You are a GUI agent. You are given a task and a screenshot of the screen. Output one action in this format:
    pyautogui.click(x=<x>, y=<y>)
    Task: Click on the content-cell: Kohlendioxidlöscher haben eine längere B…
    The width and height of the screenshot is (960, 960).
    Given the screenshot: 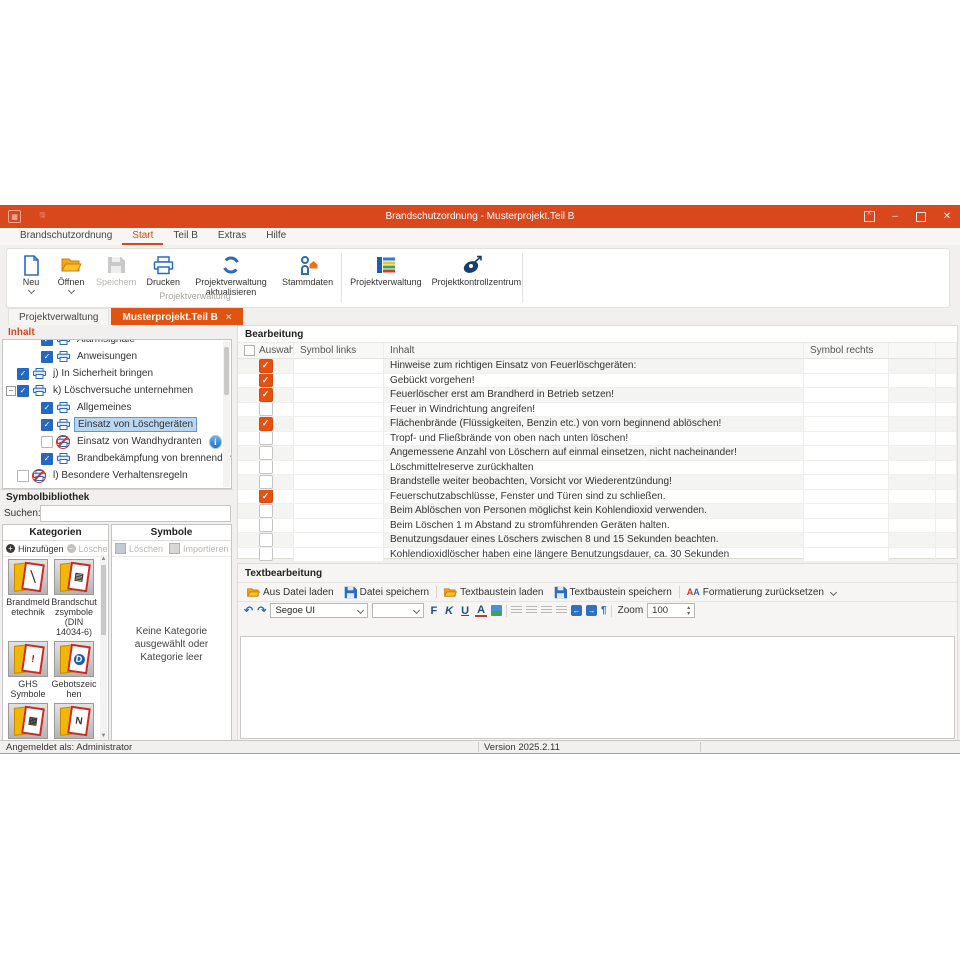 What is the action you would take?
    pyautogui.click(x=594, y=554)
    